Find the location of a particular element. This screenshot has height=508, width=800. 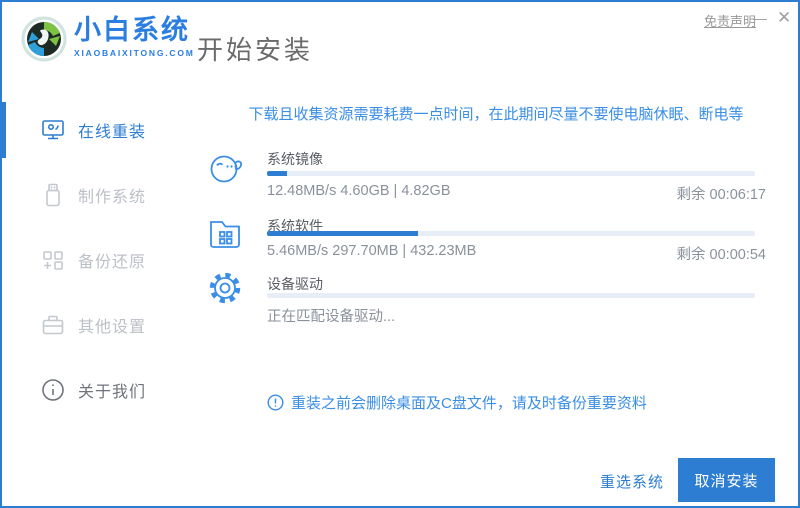

progress-bar-device-driver is located at coordinates (511, 295).